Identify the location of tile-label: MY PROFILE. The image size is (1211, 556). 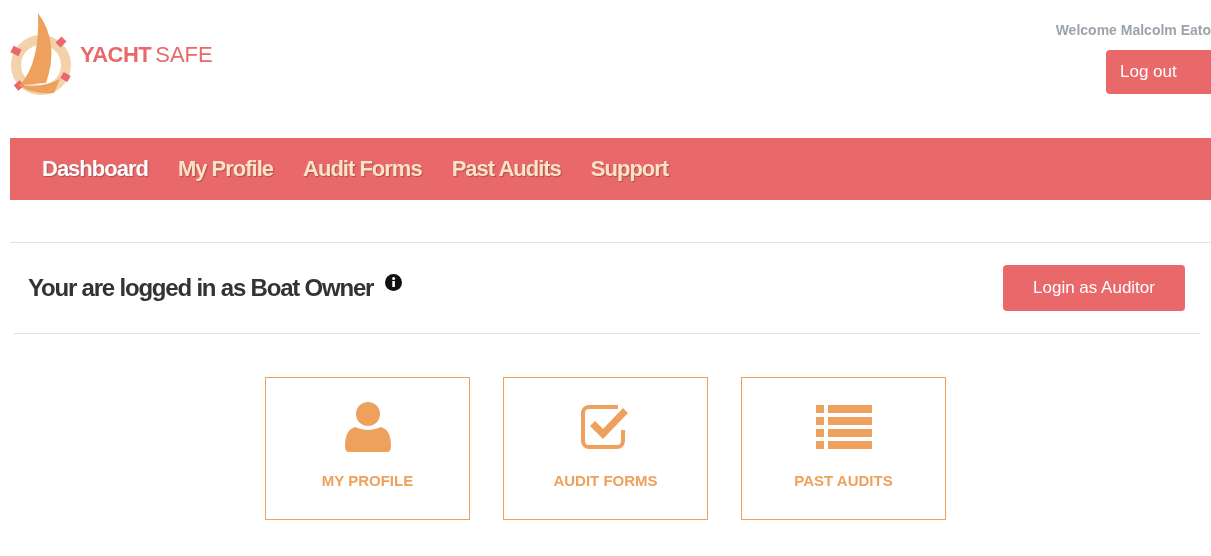
(367, 480).